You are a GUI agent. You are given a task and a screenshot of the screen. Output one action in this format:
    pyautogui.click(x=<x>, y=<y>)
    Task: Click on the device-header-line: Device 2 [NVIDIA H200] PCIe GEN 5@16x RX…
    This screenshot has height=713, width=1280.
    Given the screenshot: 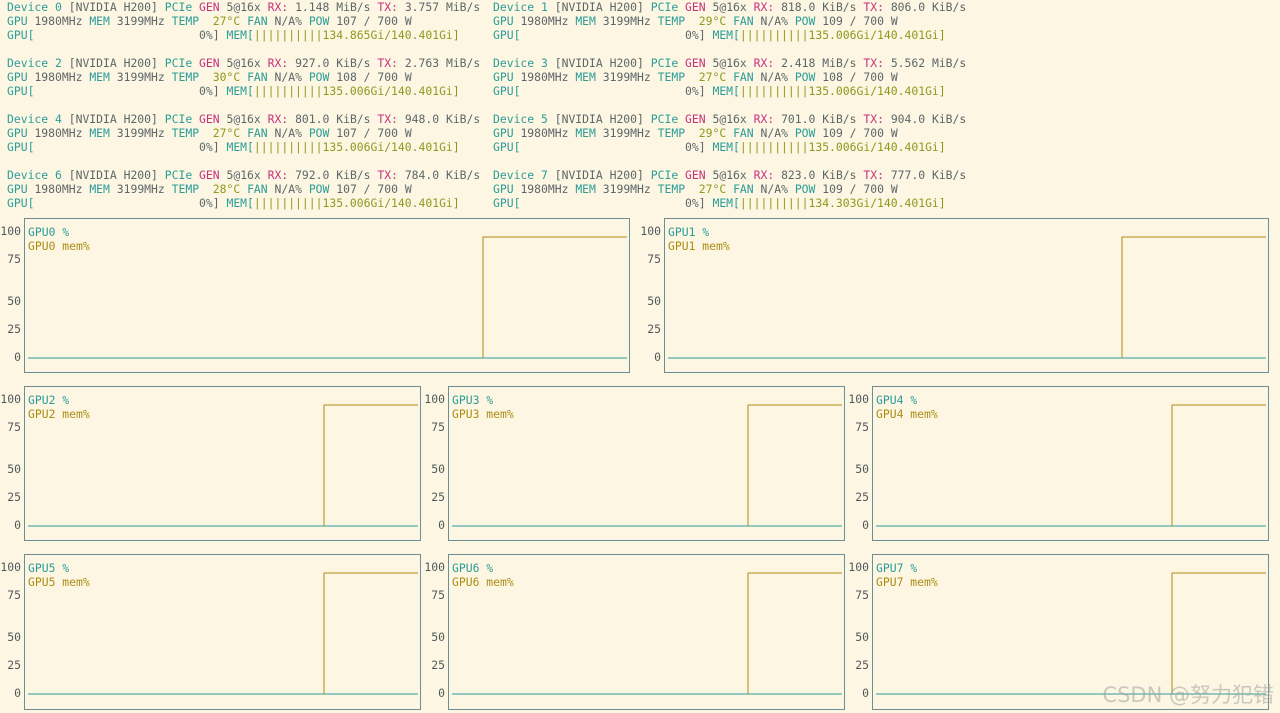 What is the action you would take?
    pyautogui.click(x=243, y=63)
    